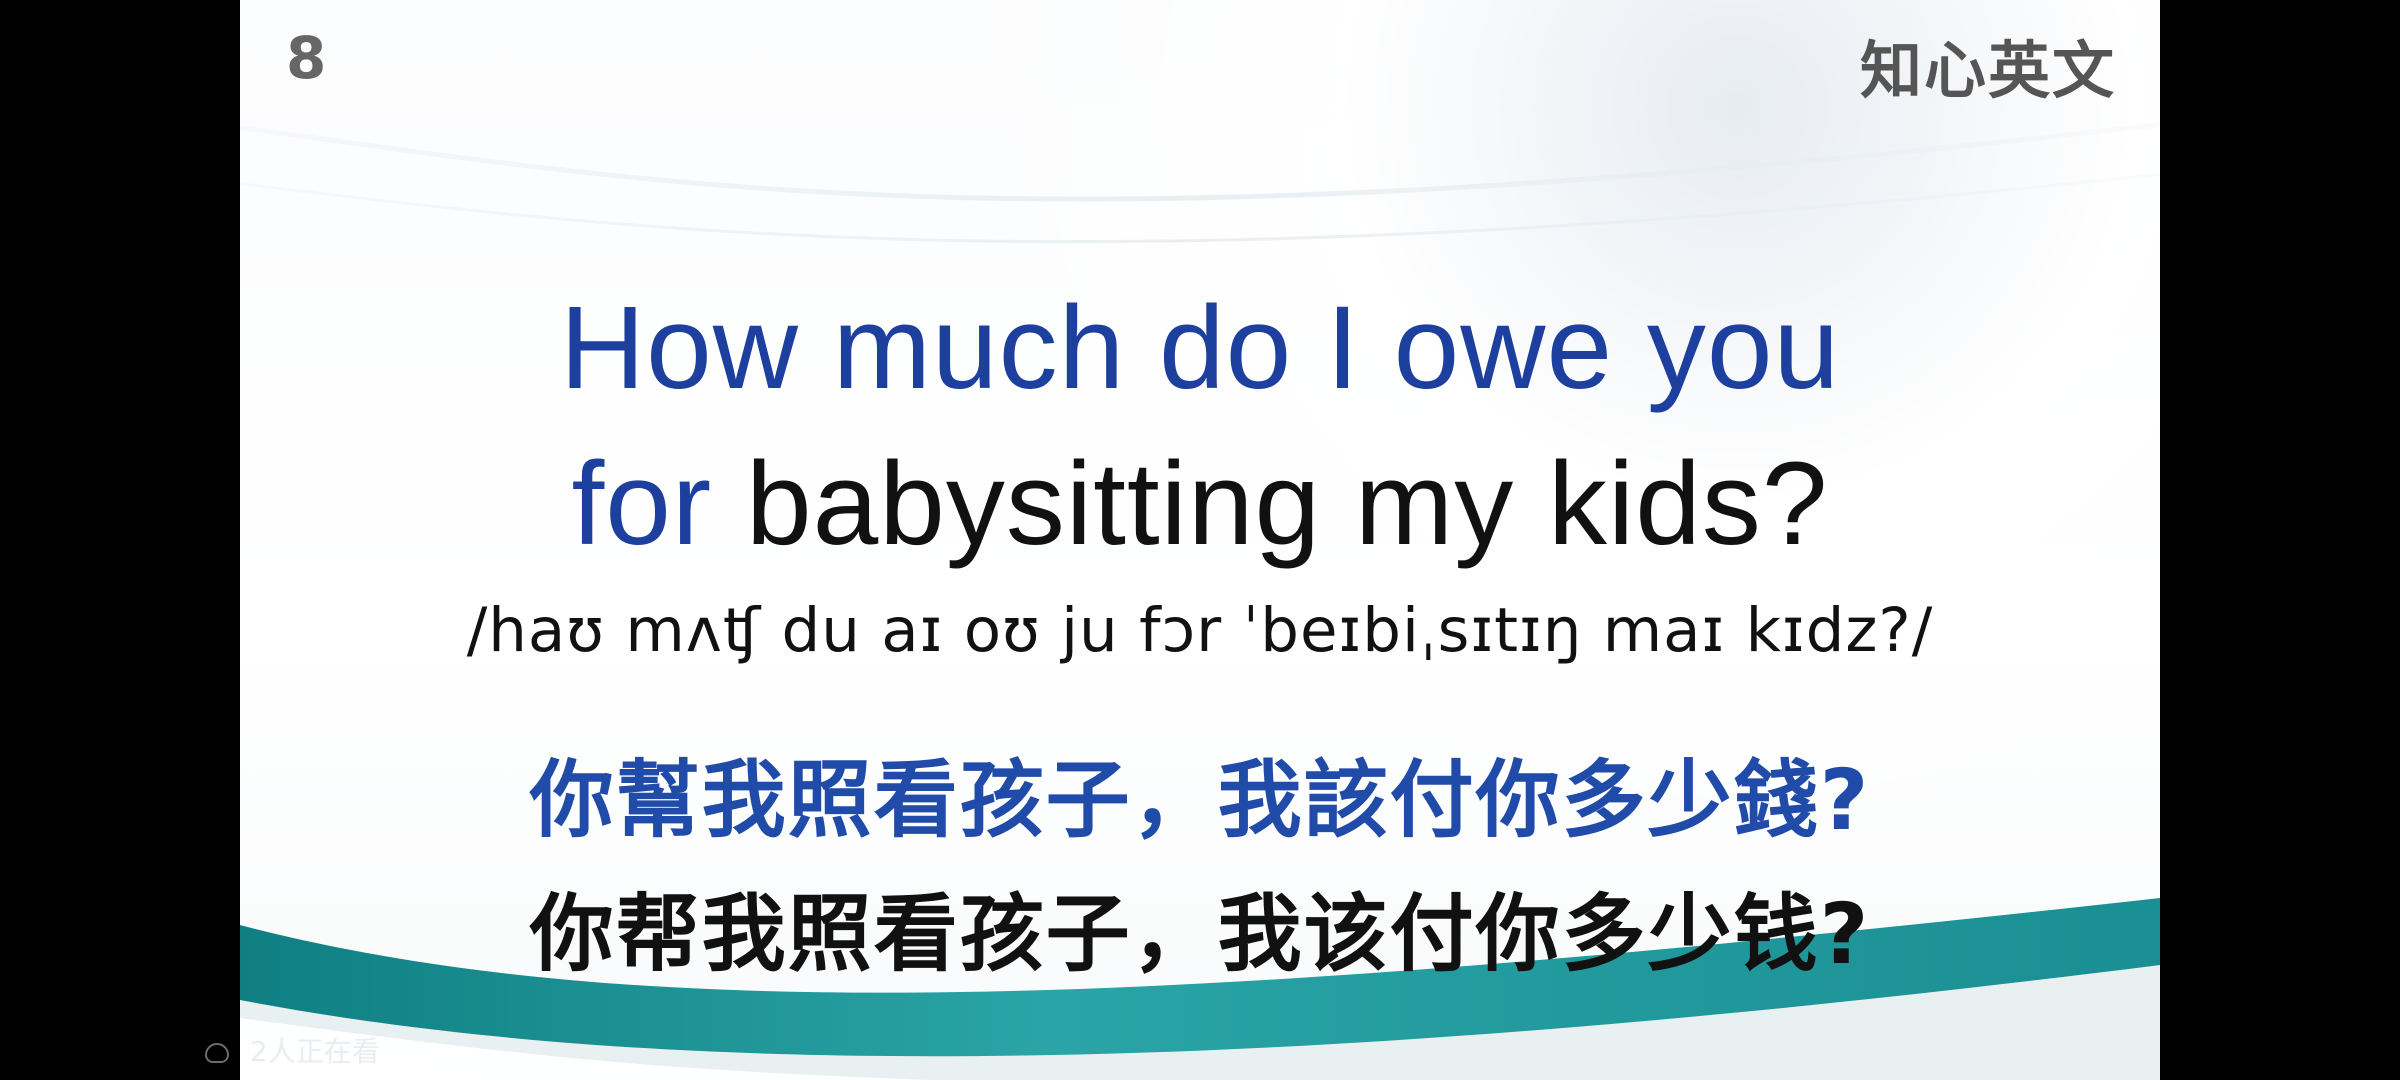 The width and height of the screenshot is (2400, 1080). What do you see at coordinates (306, 58) in the screenshot?
I see `page-number: 8` at bounding box center [306, 58].